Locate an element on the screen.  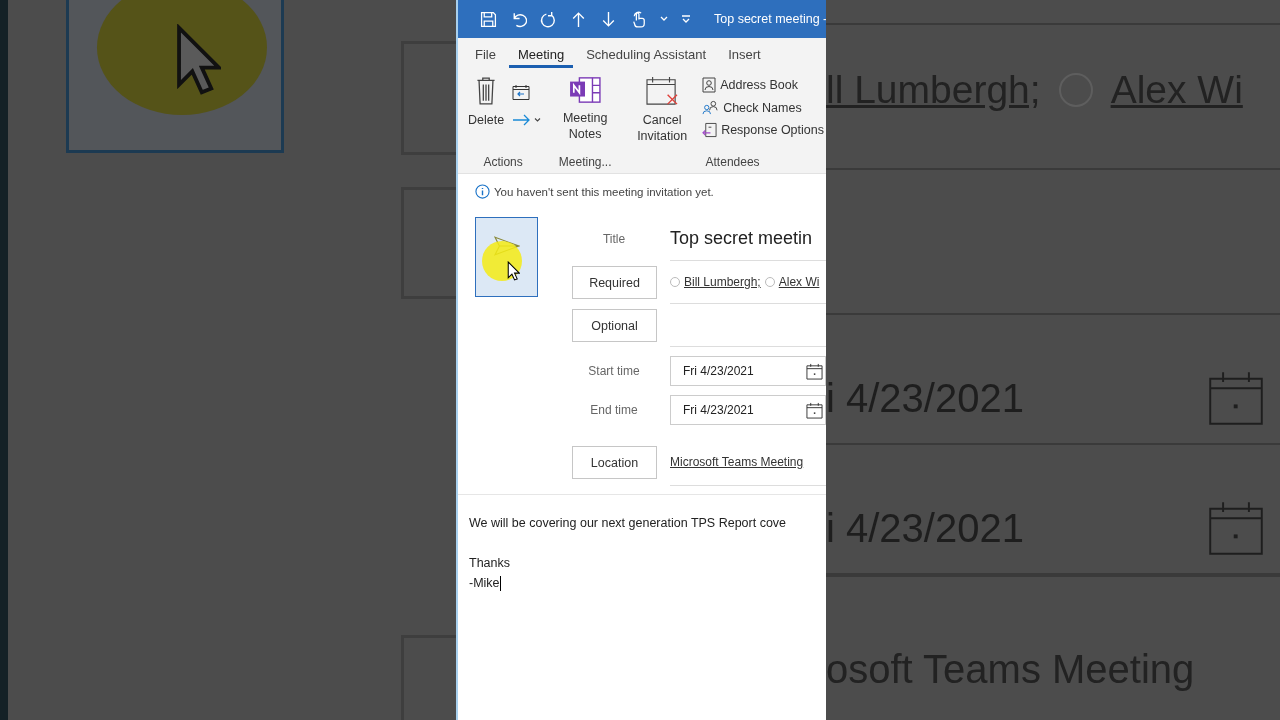
send-button is located at coordinates (506, 257).